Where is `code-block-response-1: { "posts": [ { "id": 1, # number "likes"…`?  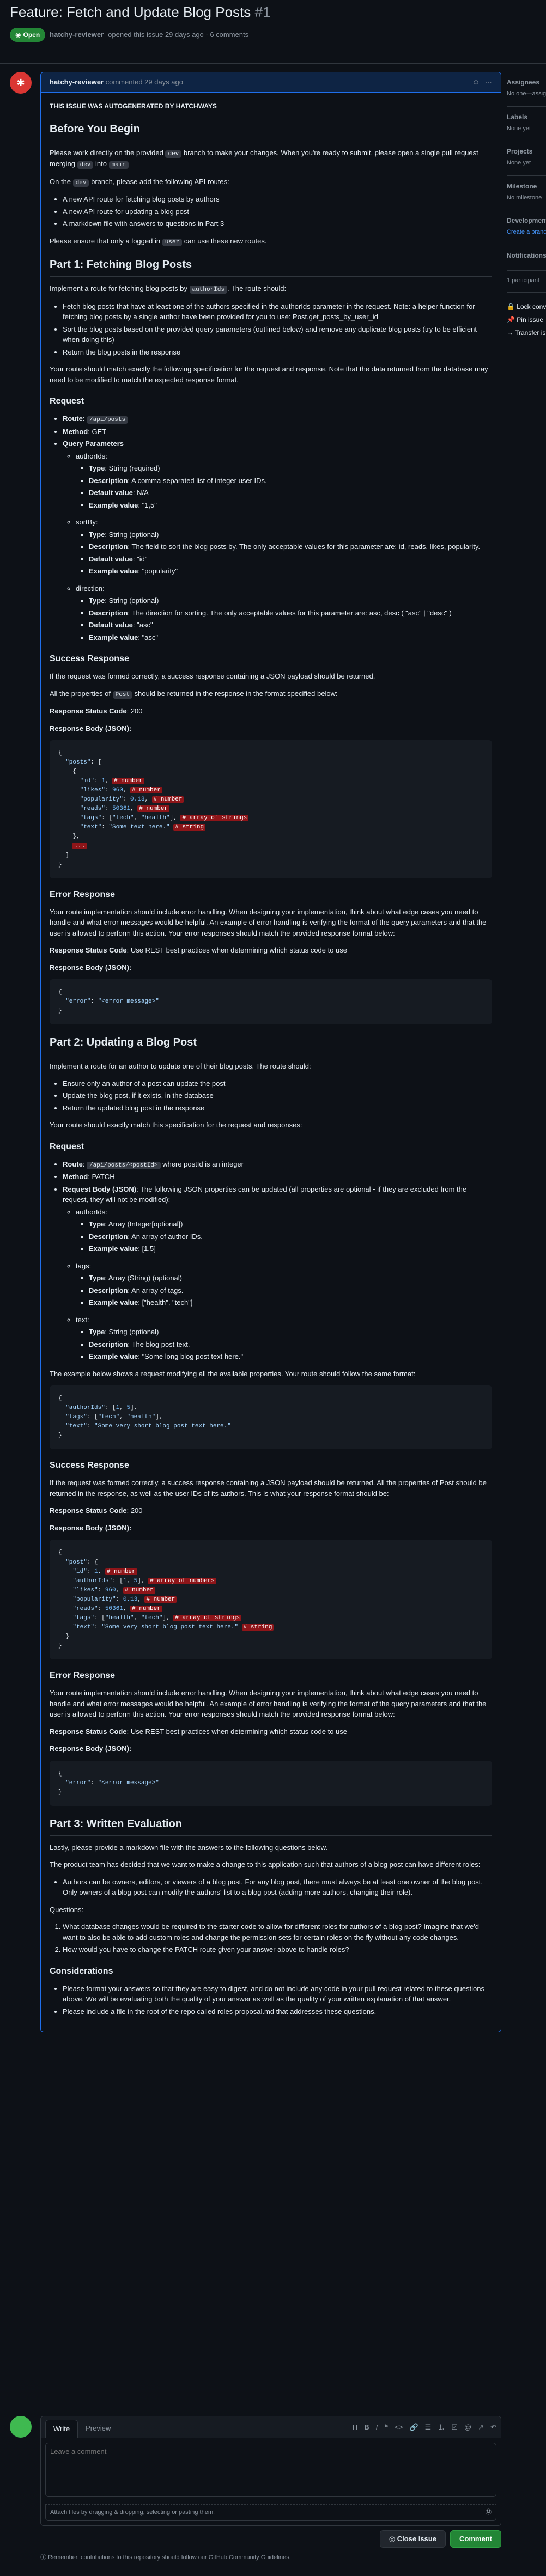
code-block-response-1: { "posts": [ { "id": 1, # number "likes"… is located at coordinates (271, 809).